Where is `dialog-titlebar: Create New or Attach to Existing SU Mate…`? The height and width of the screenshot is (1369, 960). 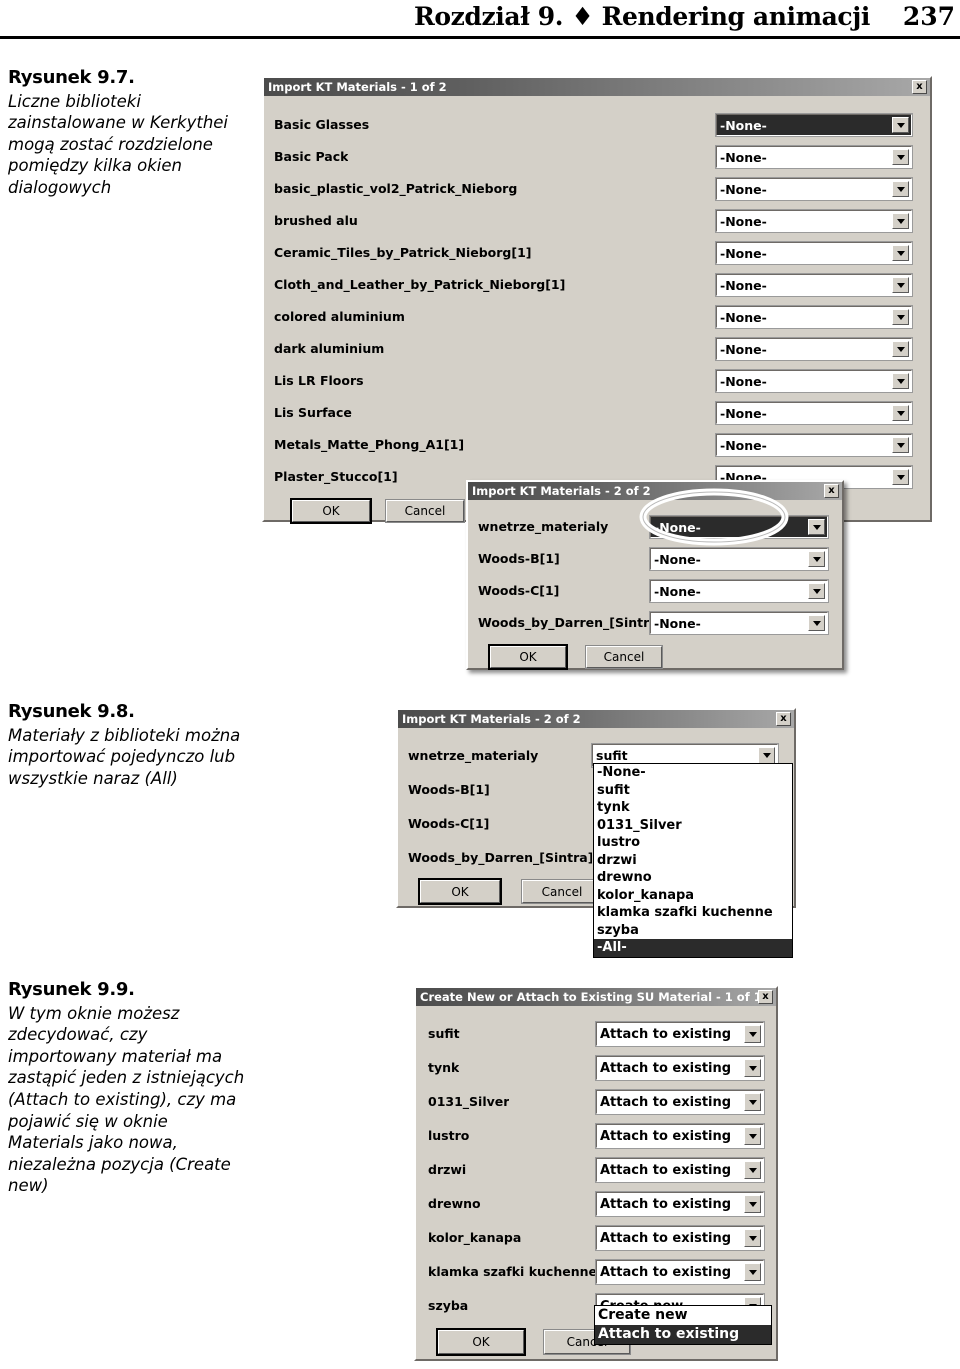
dialog-titlebar: Create New or Attach to Existing SU Mate… is located at coordinates (596, 997).